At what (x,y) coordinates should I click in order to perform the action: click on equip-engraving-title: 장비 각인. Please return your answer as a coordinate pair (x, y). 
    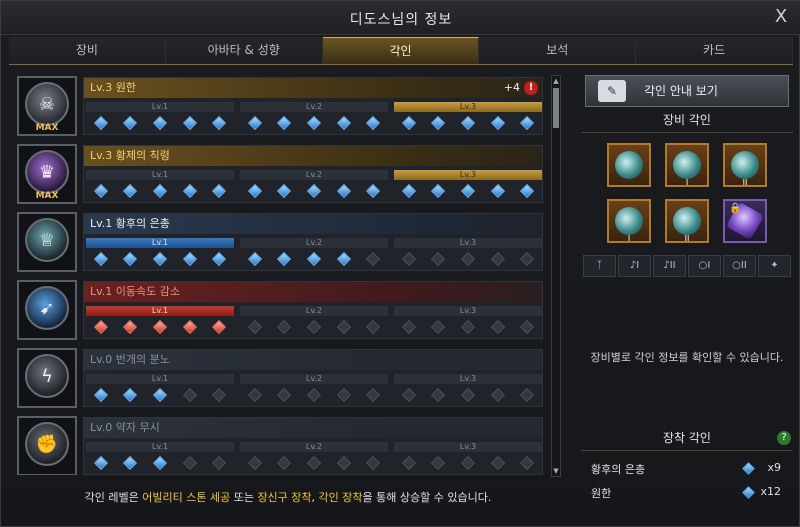
    Looking at the image, I should click on (687, 122).